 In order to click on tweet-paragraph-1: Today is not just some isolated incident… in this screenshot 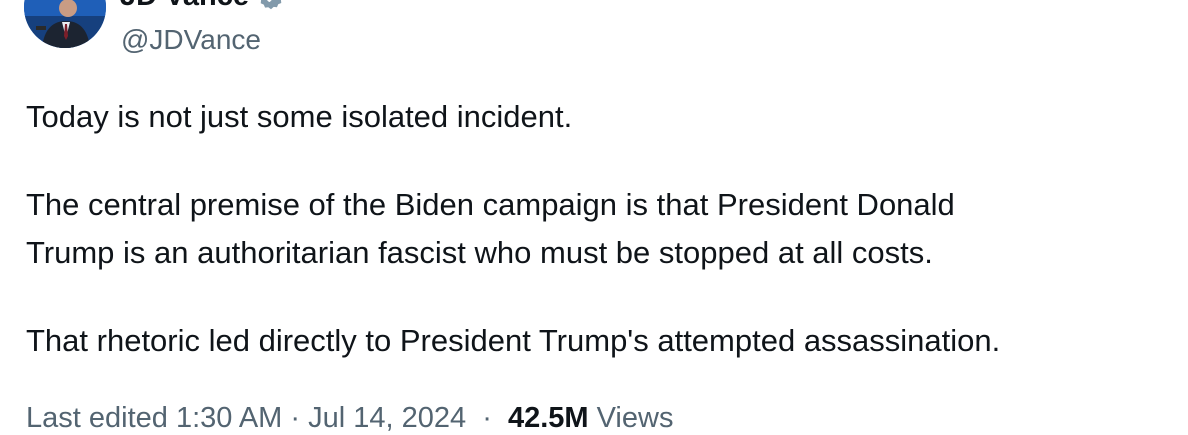, I will do `click(299, 116)`.